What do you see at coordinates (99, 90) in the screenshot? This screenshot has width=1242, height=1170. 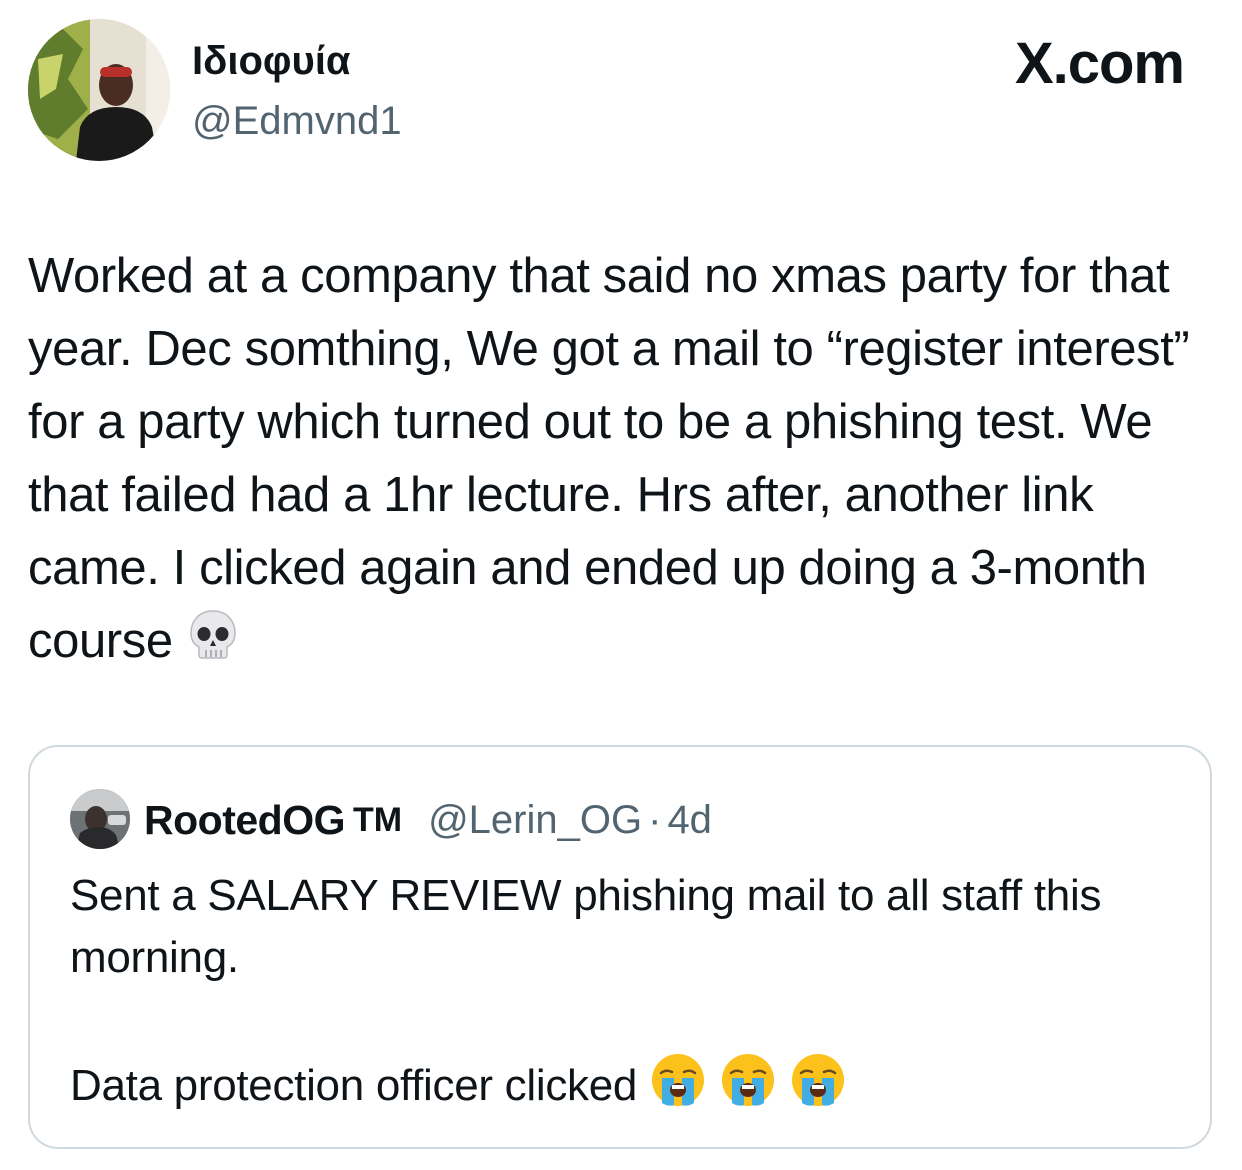 I see `author-avatar` at bounding box center [99, 90].